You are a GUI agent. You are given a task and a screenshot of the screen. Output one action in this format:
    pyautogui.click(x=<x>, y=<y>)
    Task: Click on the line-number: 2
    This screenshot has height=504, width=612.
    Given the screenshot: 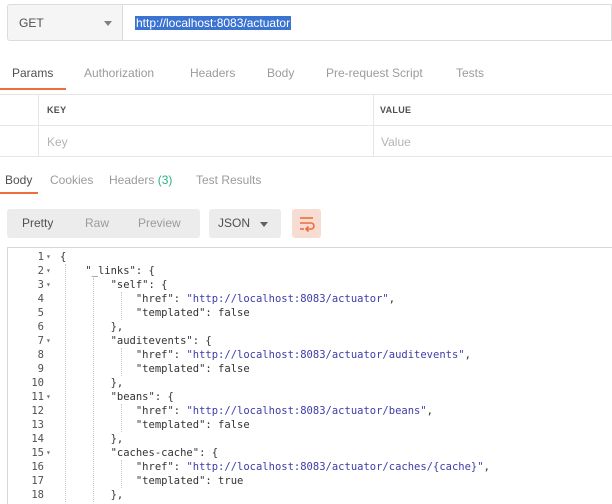 What is the action you would take?
    pyautogui.click(x=40, y=271)
    